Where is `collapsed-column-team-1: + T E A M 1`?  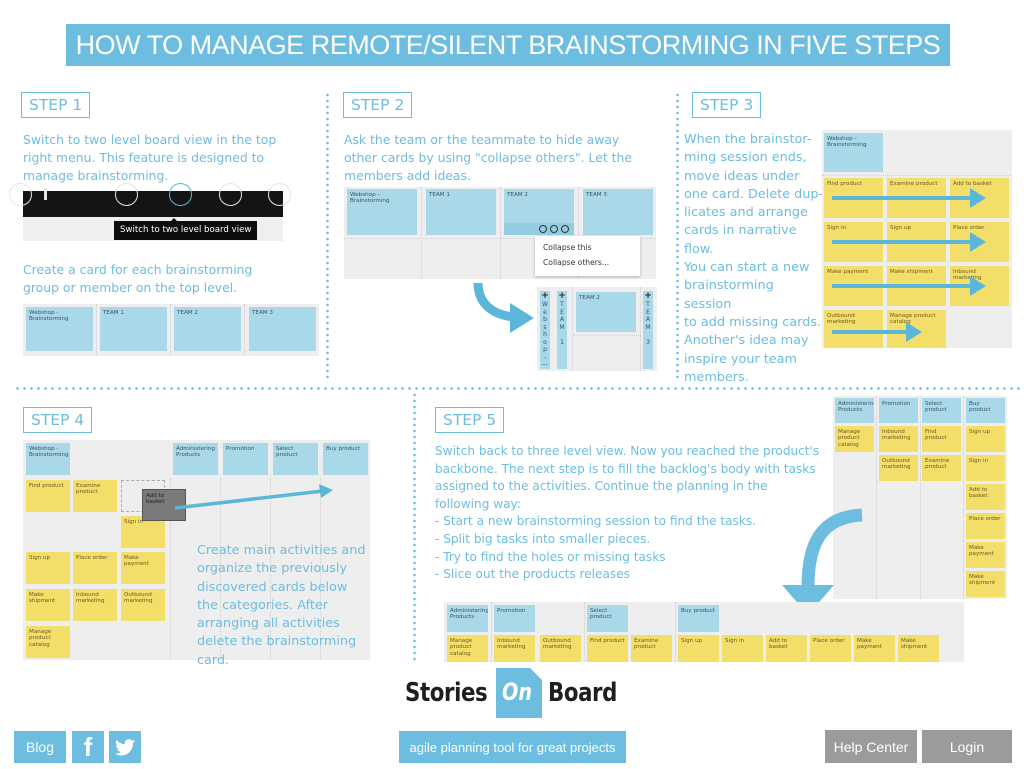 collapsed-column-team-1: + T E A M 1 is located at coordinates (562, 330).